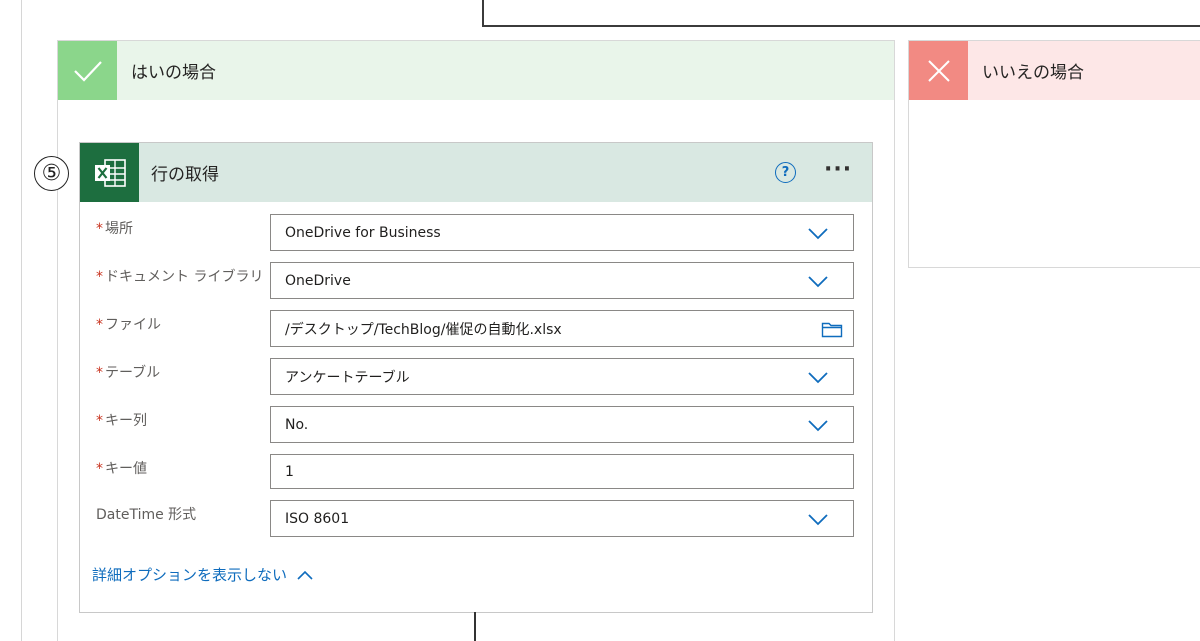  Describe the element at coordinates (562, 280) in the screenshot. I see `document-library-dropdown: OneDrive` at that location.